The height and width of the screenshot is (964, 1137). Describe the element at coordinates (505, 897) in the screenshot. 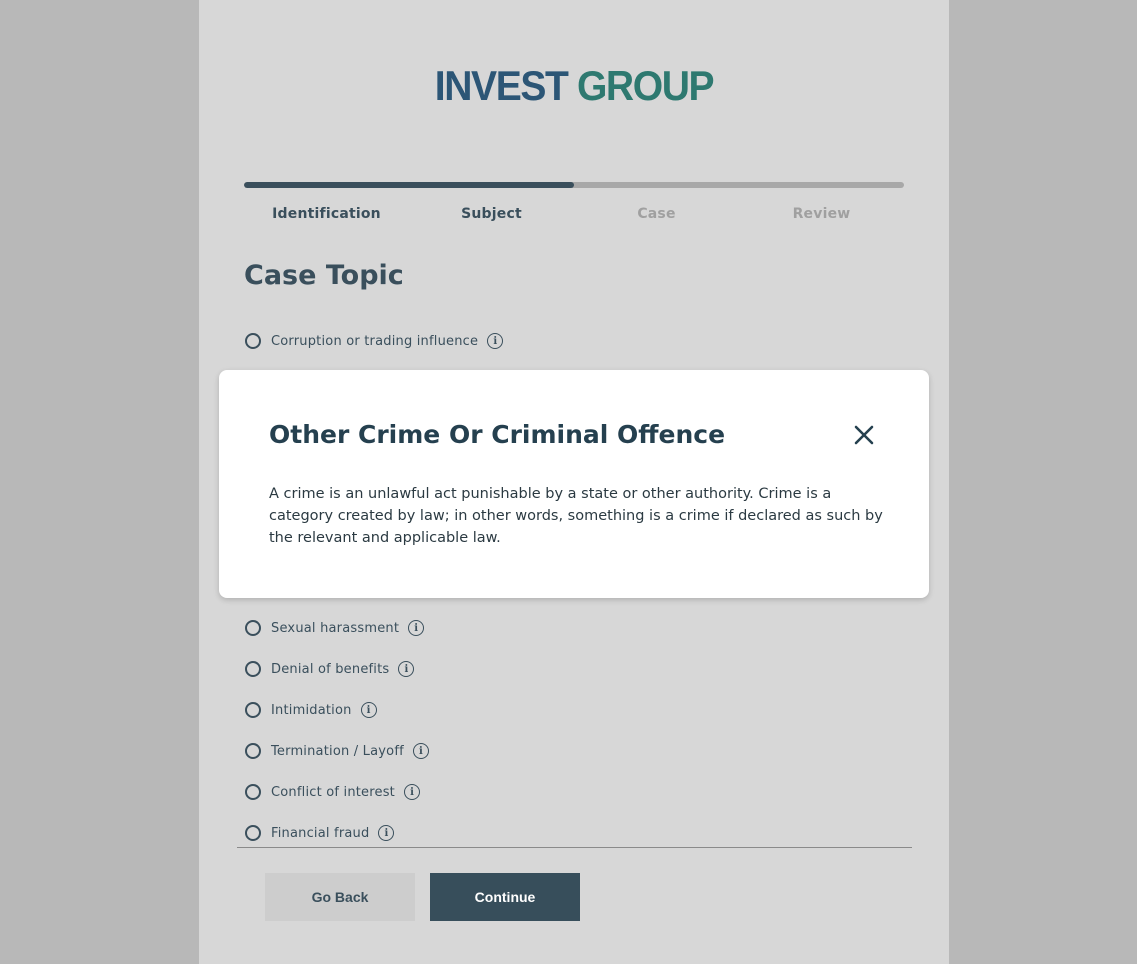

I see `continue-button: Continue` at that location.